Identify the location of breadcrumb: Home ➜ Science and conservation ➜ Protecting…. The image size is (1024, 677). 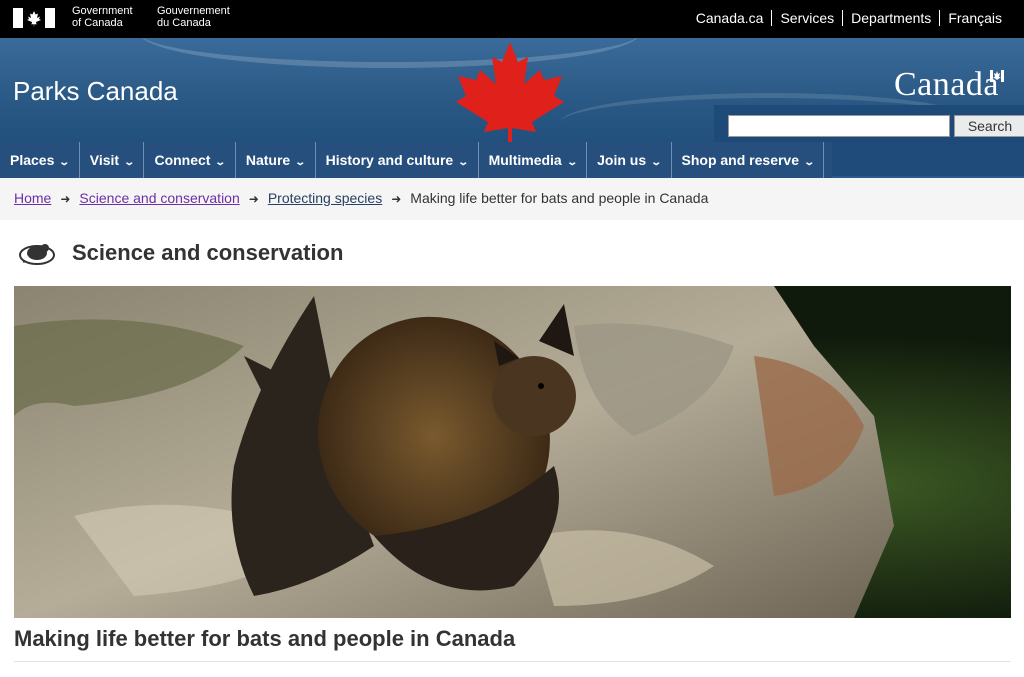
(512, 199).